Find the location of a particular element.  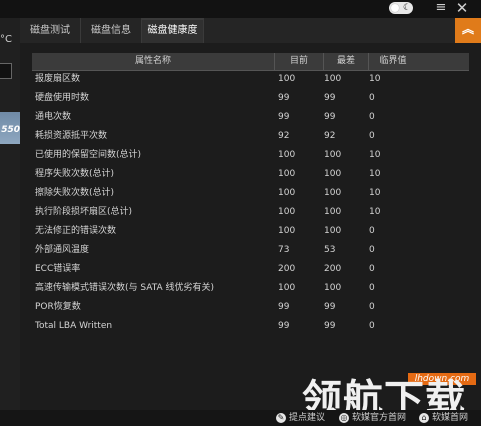

attr-name: ECC错误率 is located at coordinates (58, 269).